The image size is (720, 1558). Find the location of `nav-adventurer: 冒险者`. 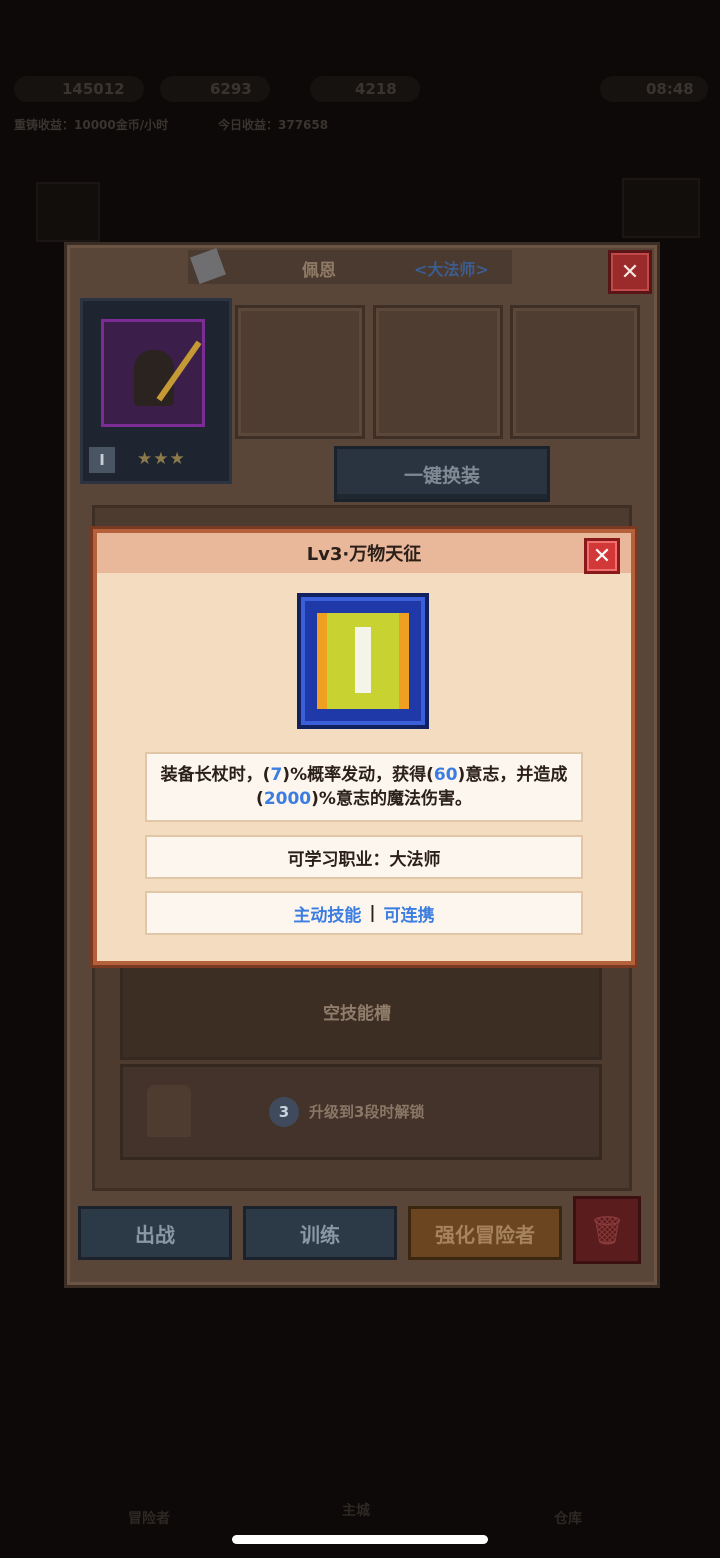

nav-adventurer: 冒险者 is located at coordinates (149, 1518).